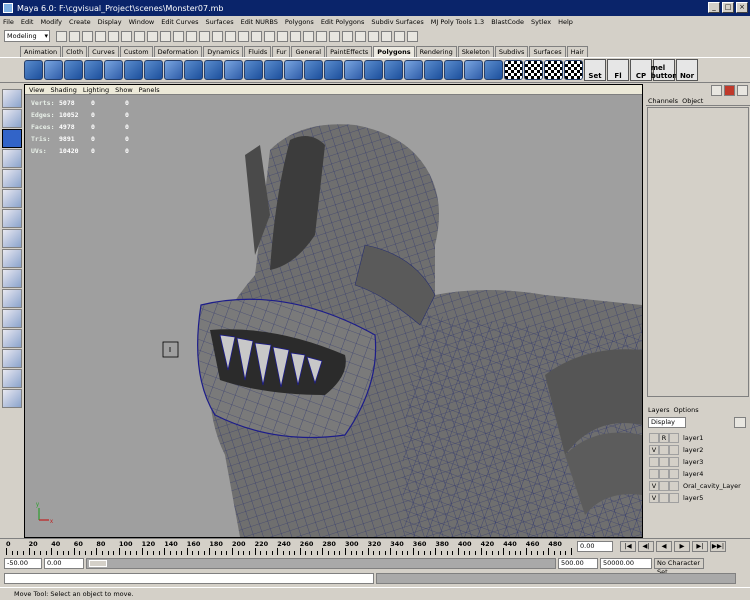  I want to click on menu-edit-nurbs: Edit NURBS, so click(259, 22).